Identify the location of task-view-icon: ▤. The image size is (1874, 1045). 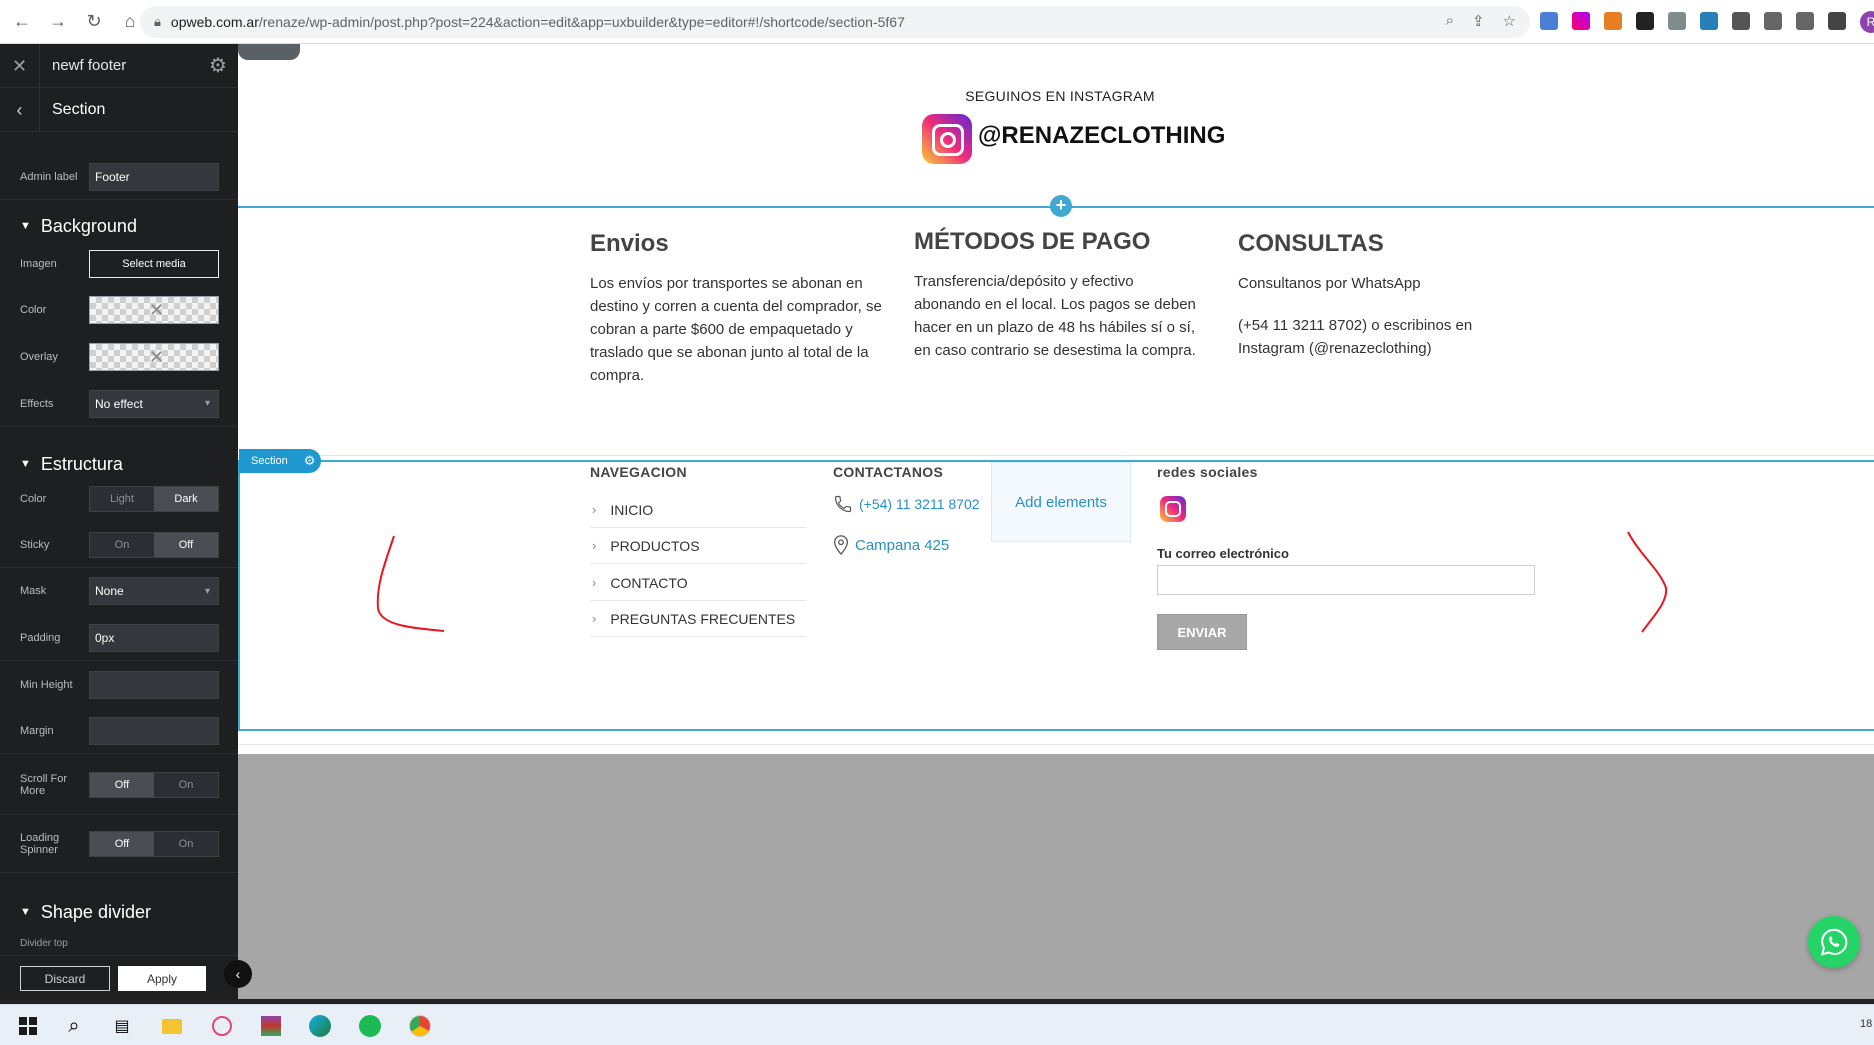
(122, 1026).